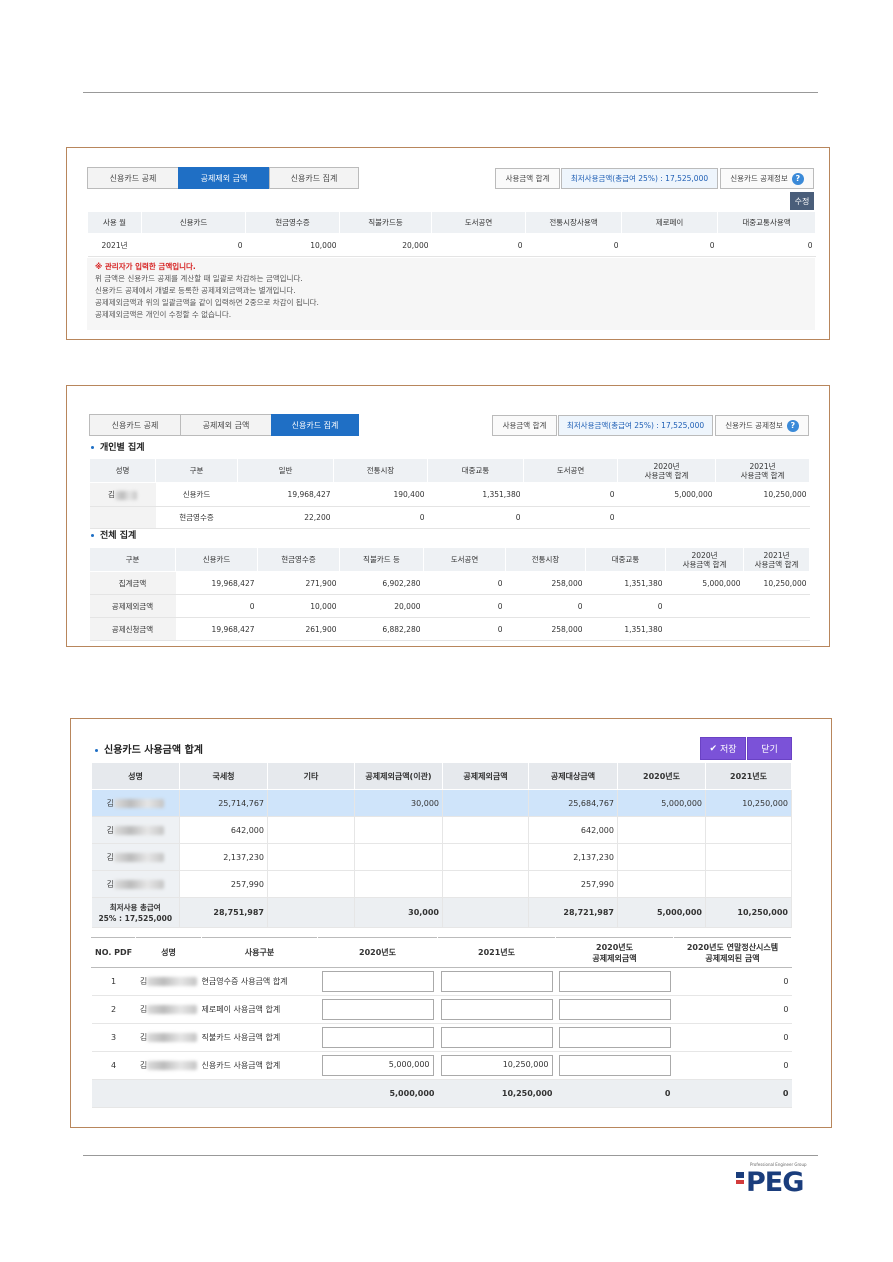 This screenshot has height=1262, width=893. What do you see at coordinates (381, 629) in the screenshot?
I see `cell-debit: 6,882,280` at bounding box center [381, 629].